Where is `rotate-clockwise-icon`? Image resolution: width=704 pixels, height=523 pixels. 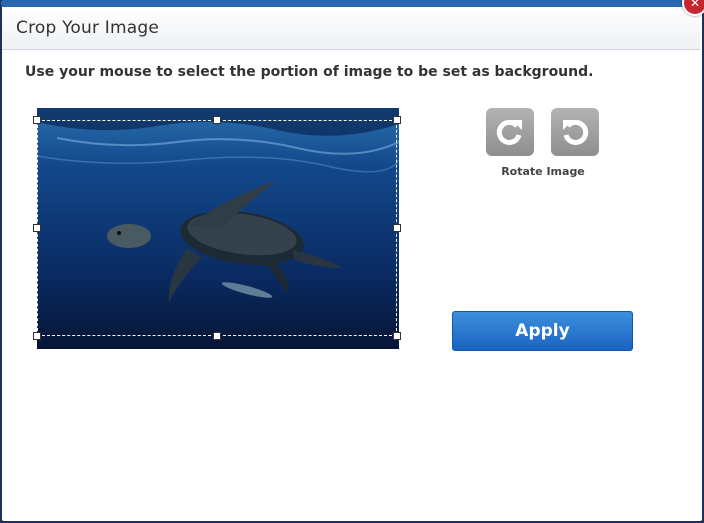
rotate-clockwise-icon is located at coordinates (509, 132).